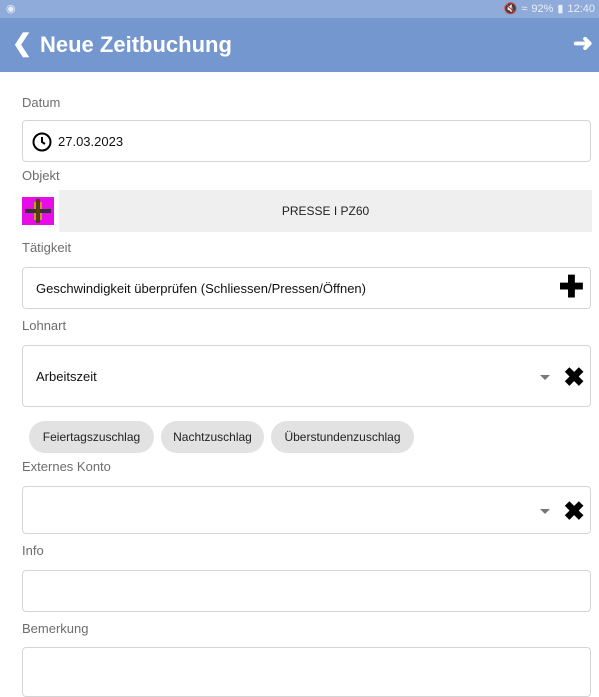  I want to click on wifi-icon: ≈, so click(524, 8).